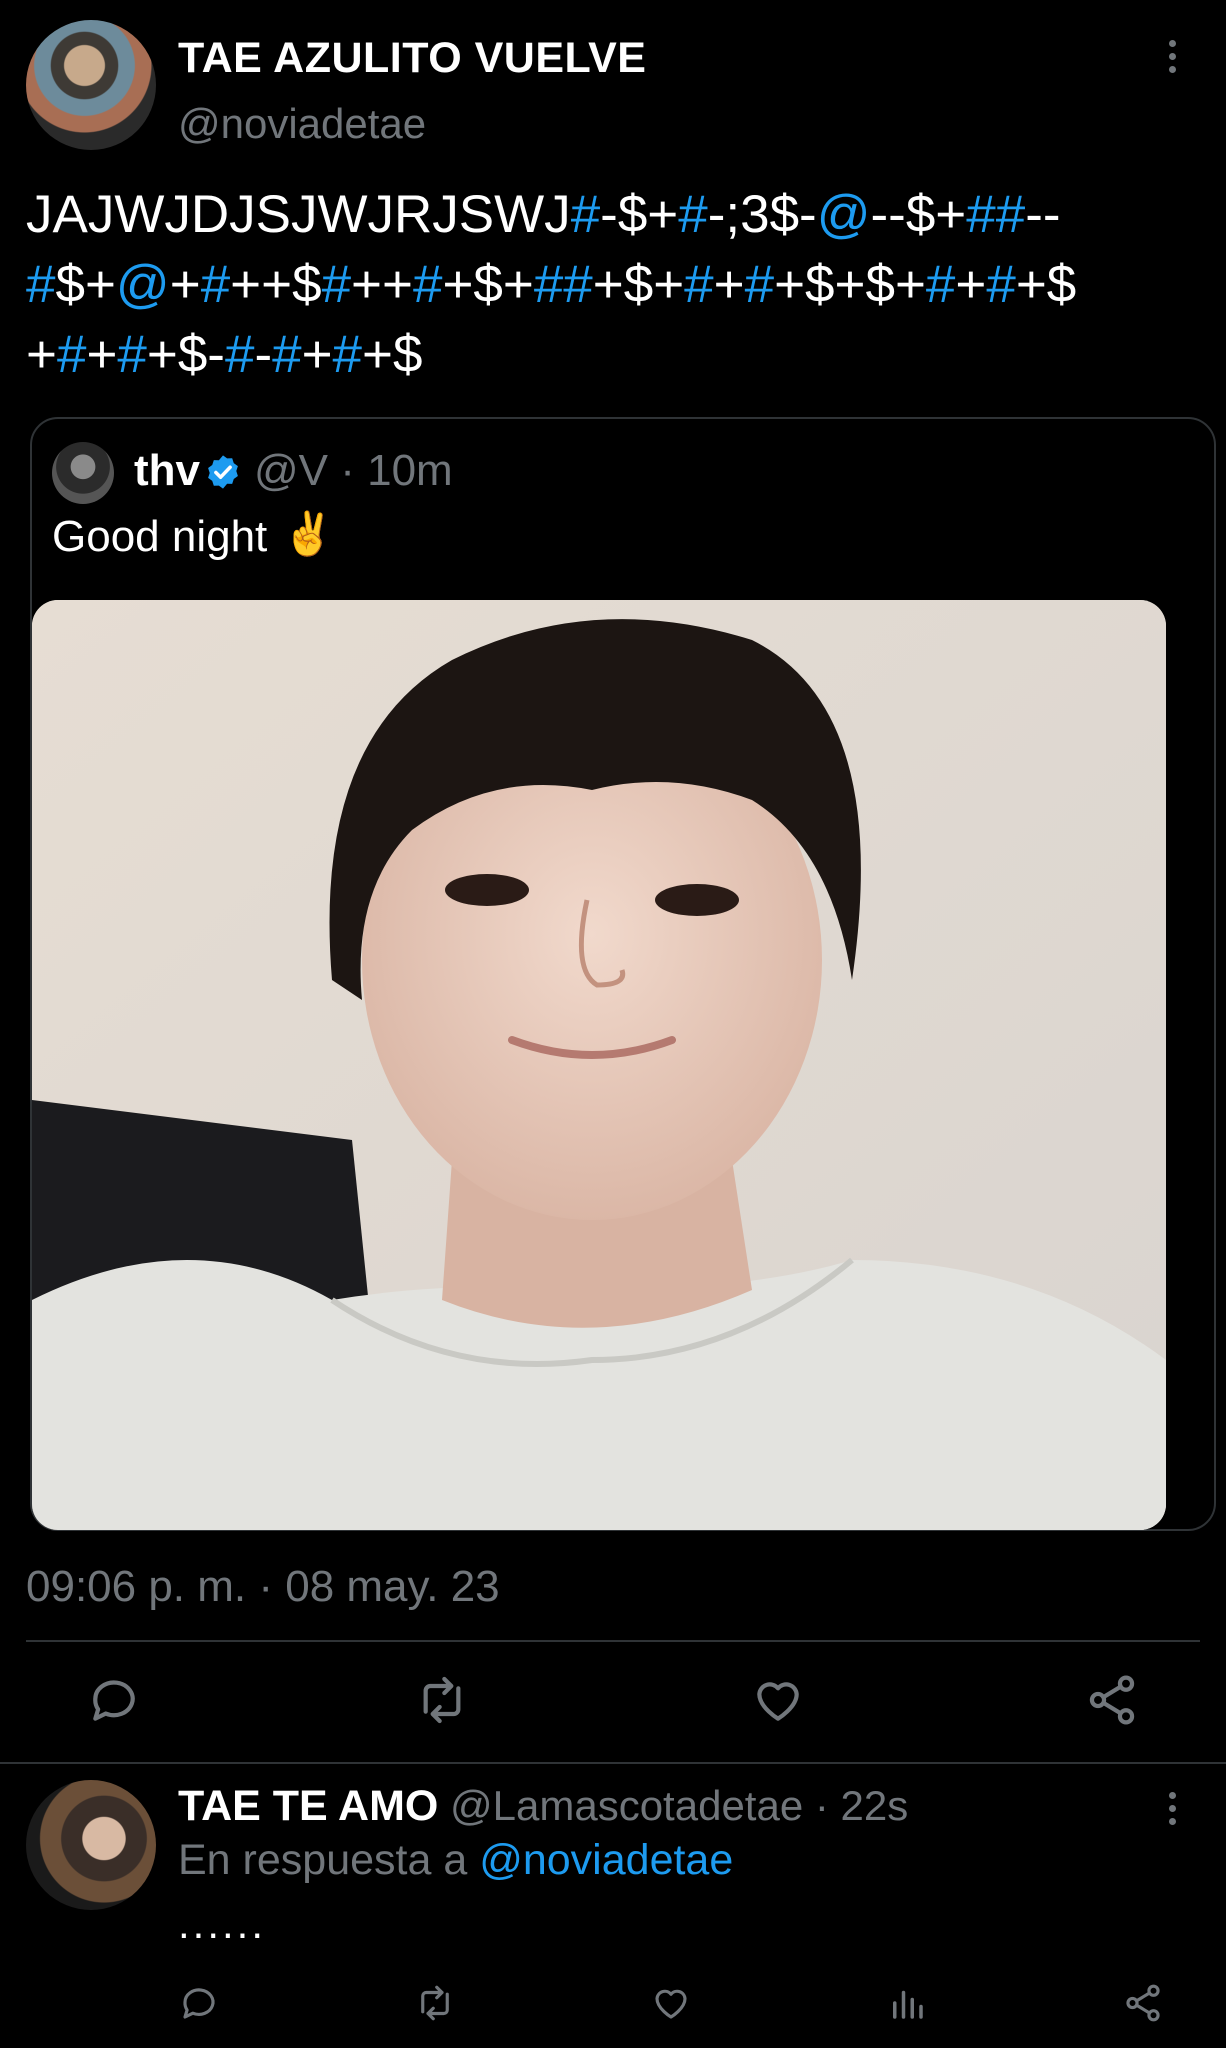 The width and height of the screenshot is (1226, 2048). I want to click on tweet-text-line: #$+@+#++$#++#+$+##+$+#+#+$+$+#+#+$, so click(621, 285).